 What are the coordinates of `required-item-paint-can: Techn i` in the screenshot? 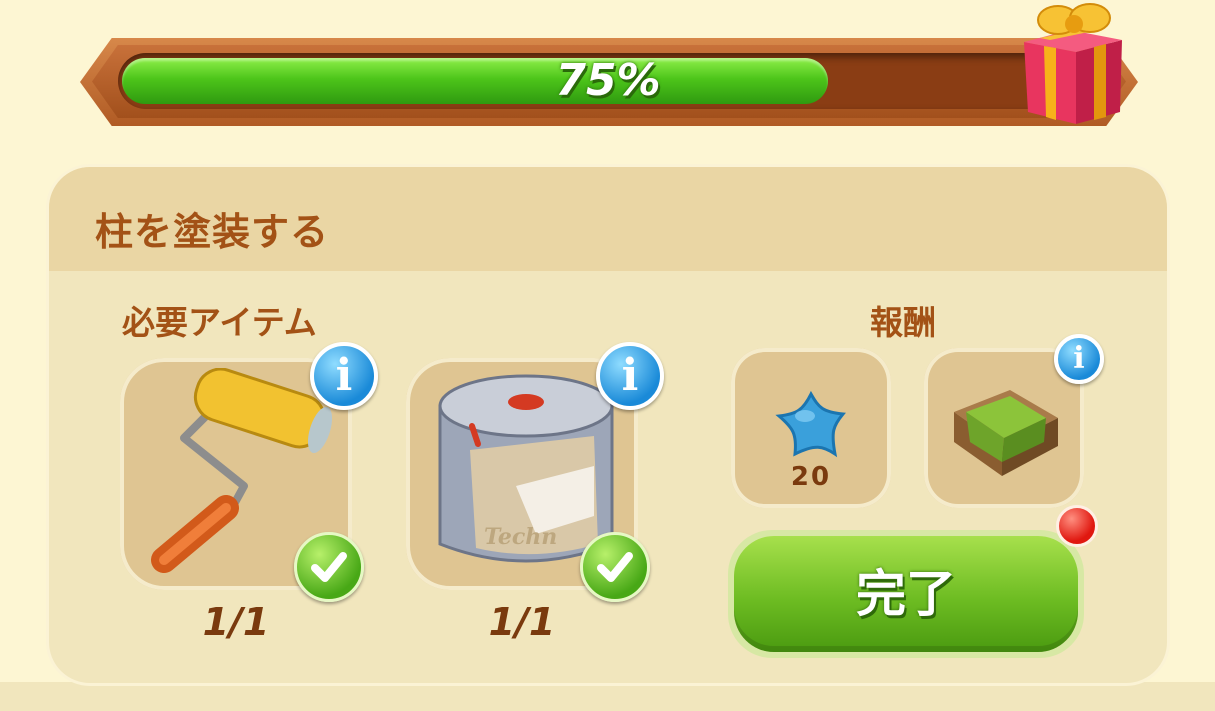 It's located at (535, 472).